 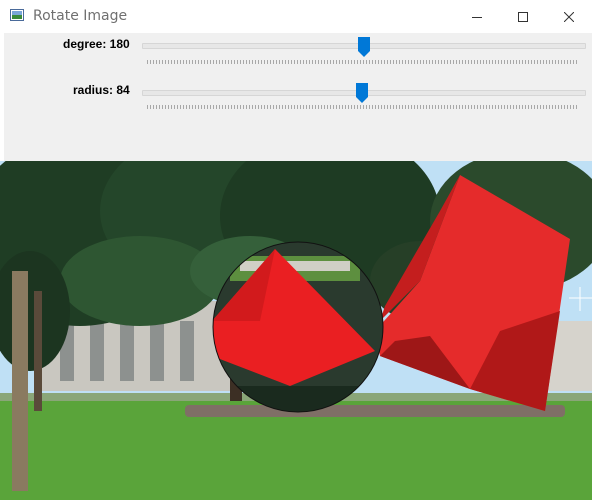 I want to click on minimize-button, so click(x=477, y=16).